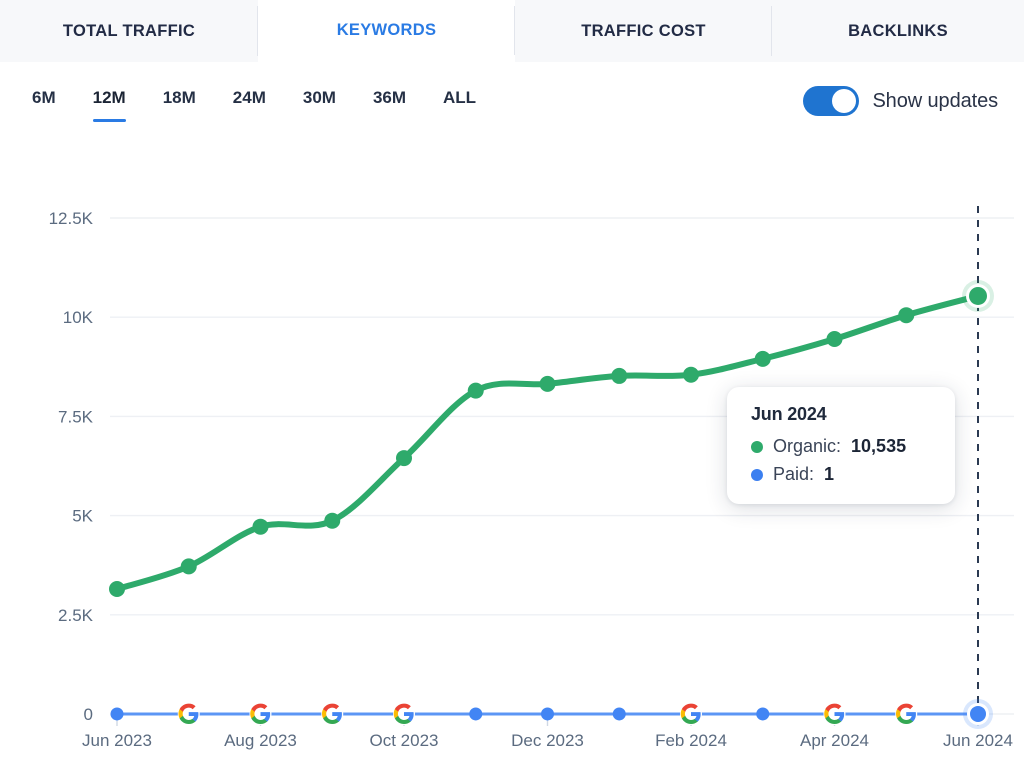  Describe the element at coordinates (404, 740) in the screenshot. I see `x-axis-tick-label: Oct 2023` at that location.